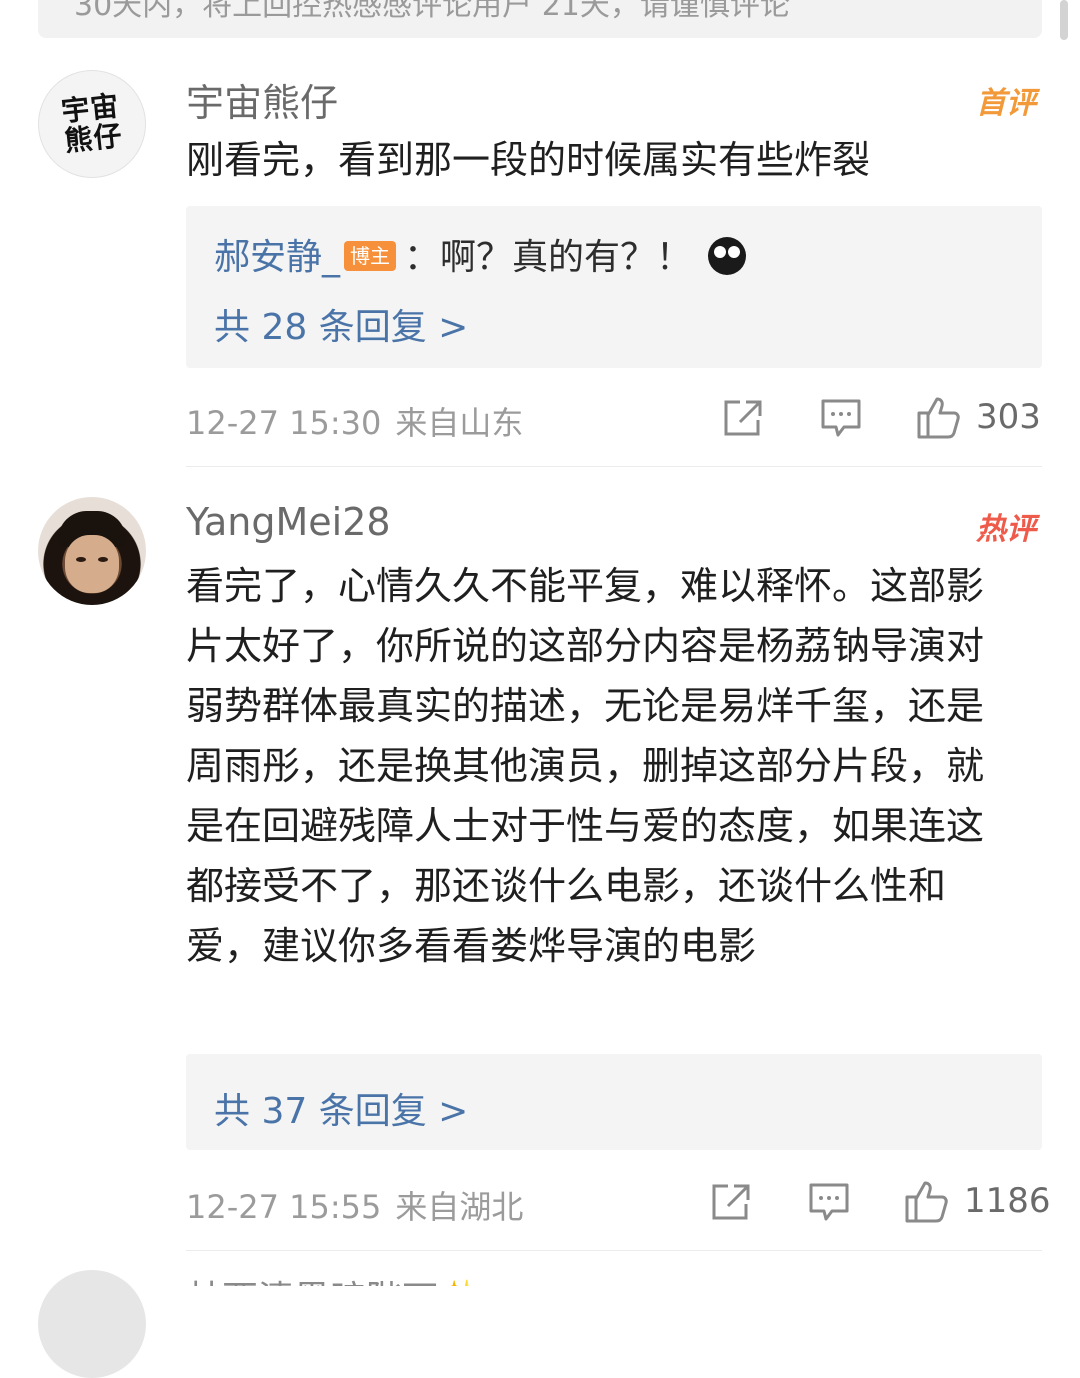  Describe the element at coordinates (341, 1108) in the screenshot. I see `more-replies-link: 共 37 条回复 >` at that location.